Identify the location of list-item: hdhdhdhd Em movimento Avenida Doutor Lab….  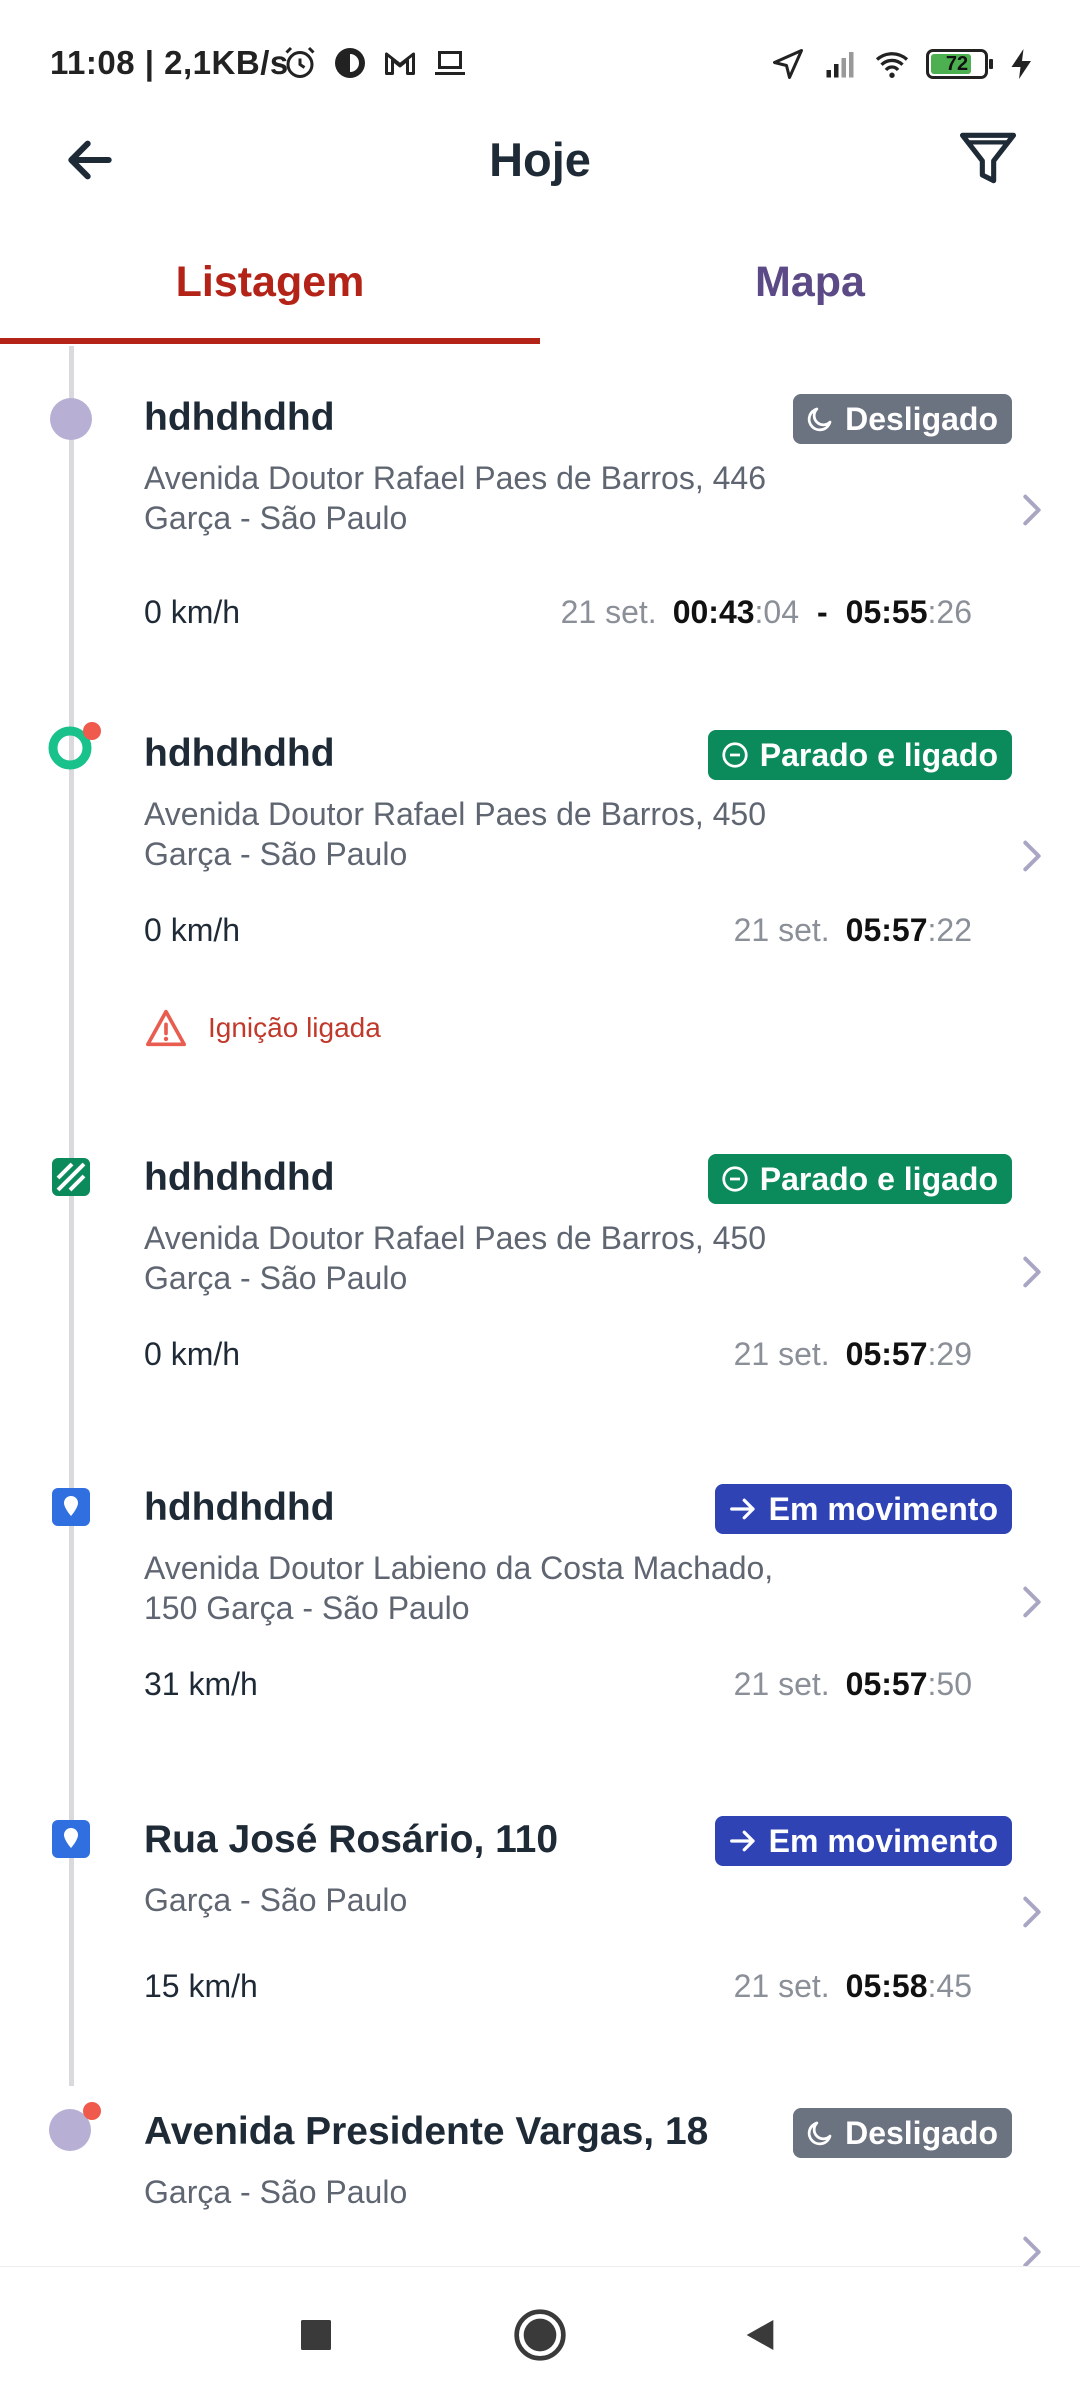
(540, 1626).